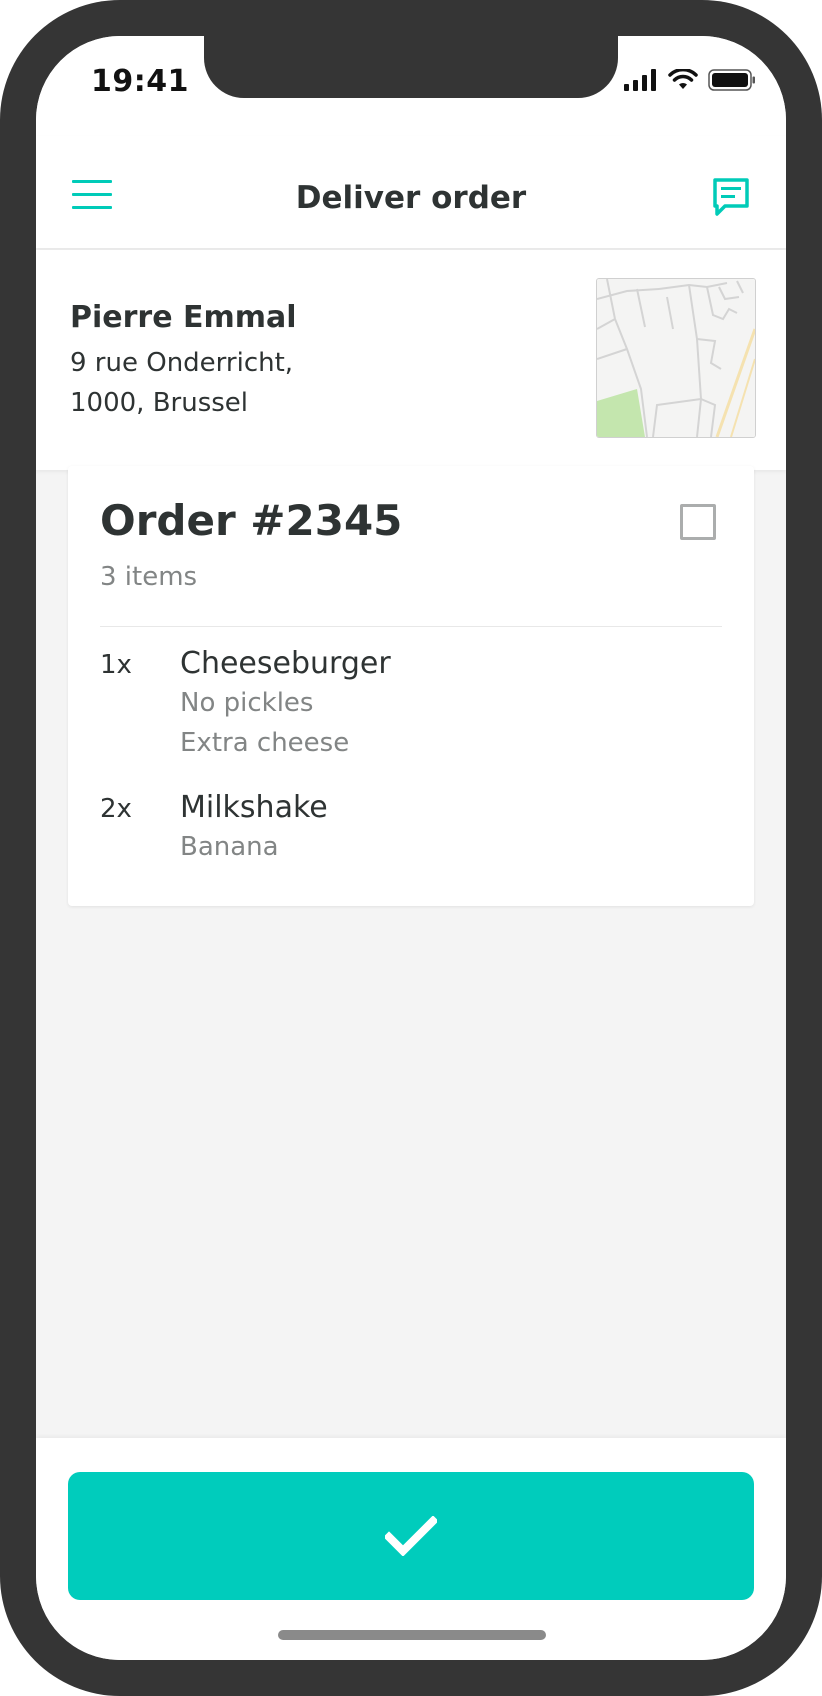 Image resolution: width=822 pixels, height=1696 pixels. I want to click on status-icons, so click(690, 80).